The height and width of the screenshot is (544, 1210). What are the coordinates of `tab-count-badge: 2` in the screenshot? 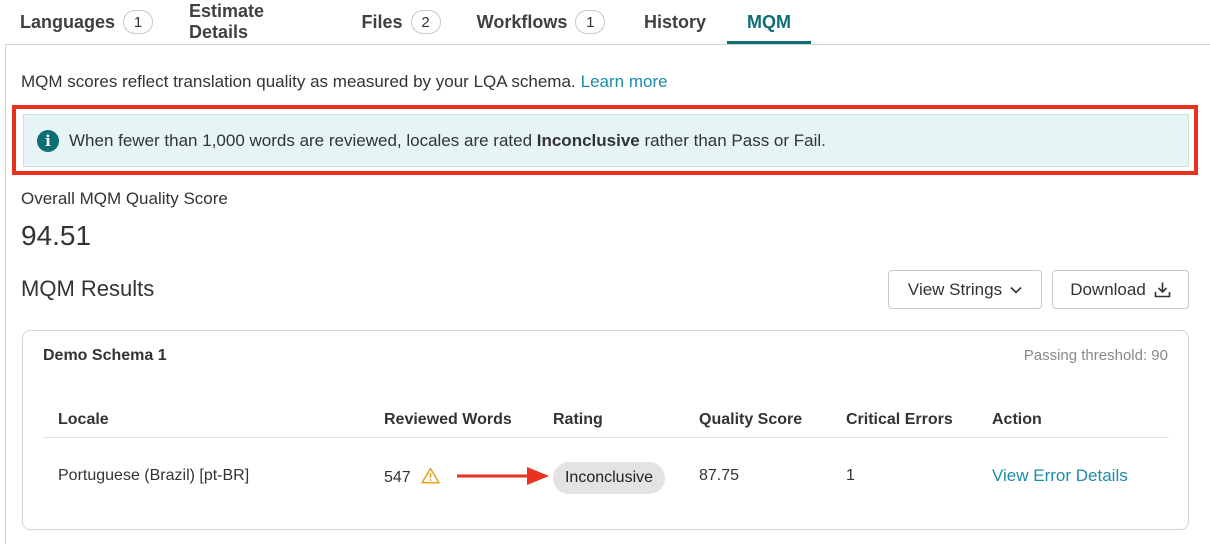 It's located at (425, 22).